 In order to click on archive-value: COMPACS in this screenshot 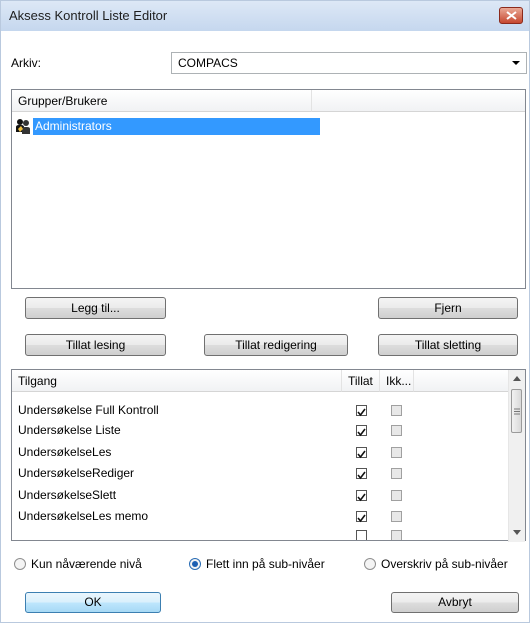, I will do `click(208, 63)`.